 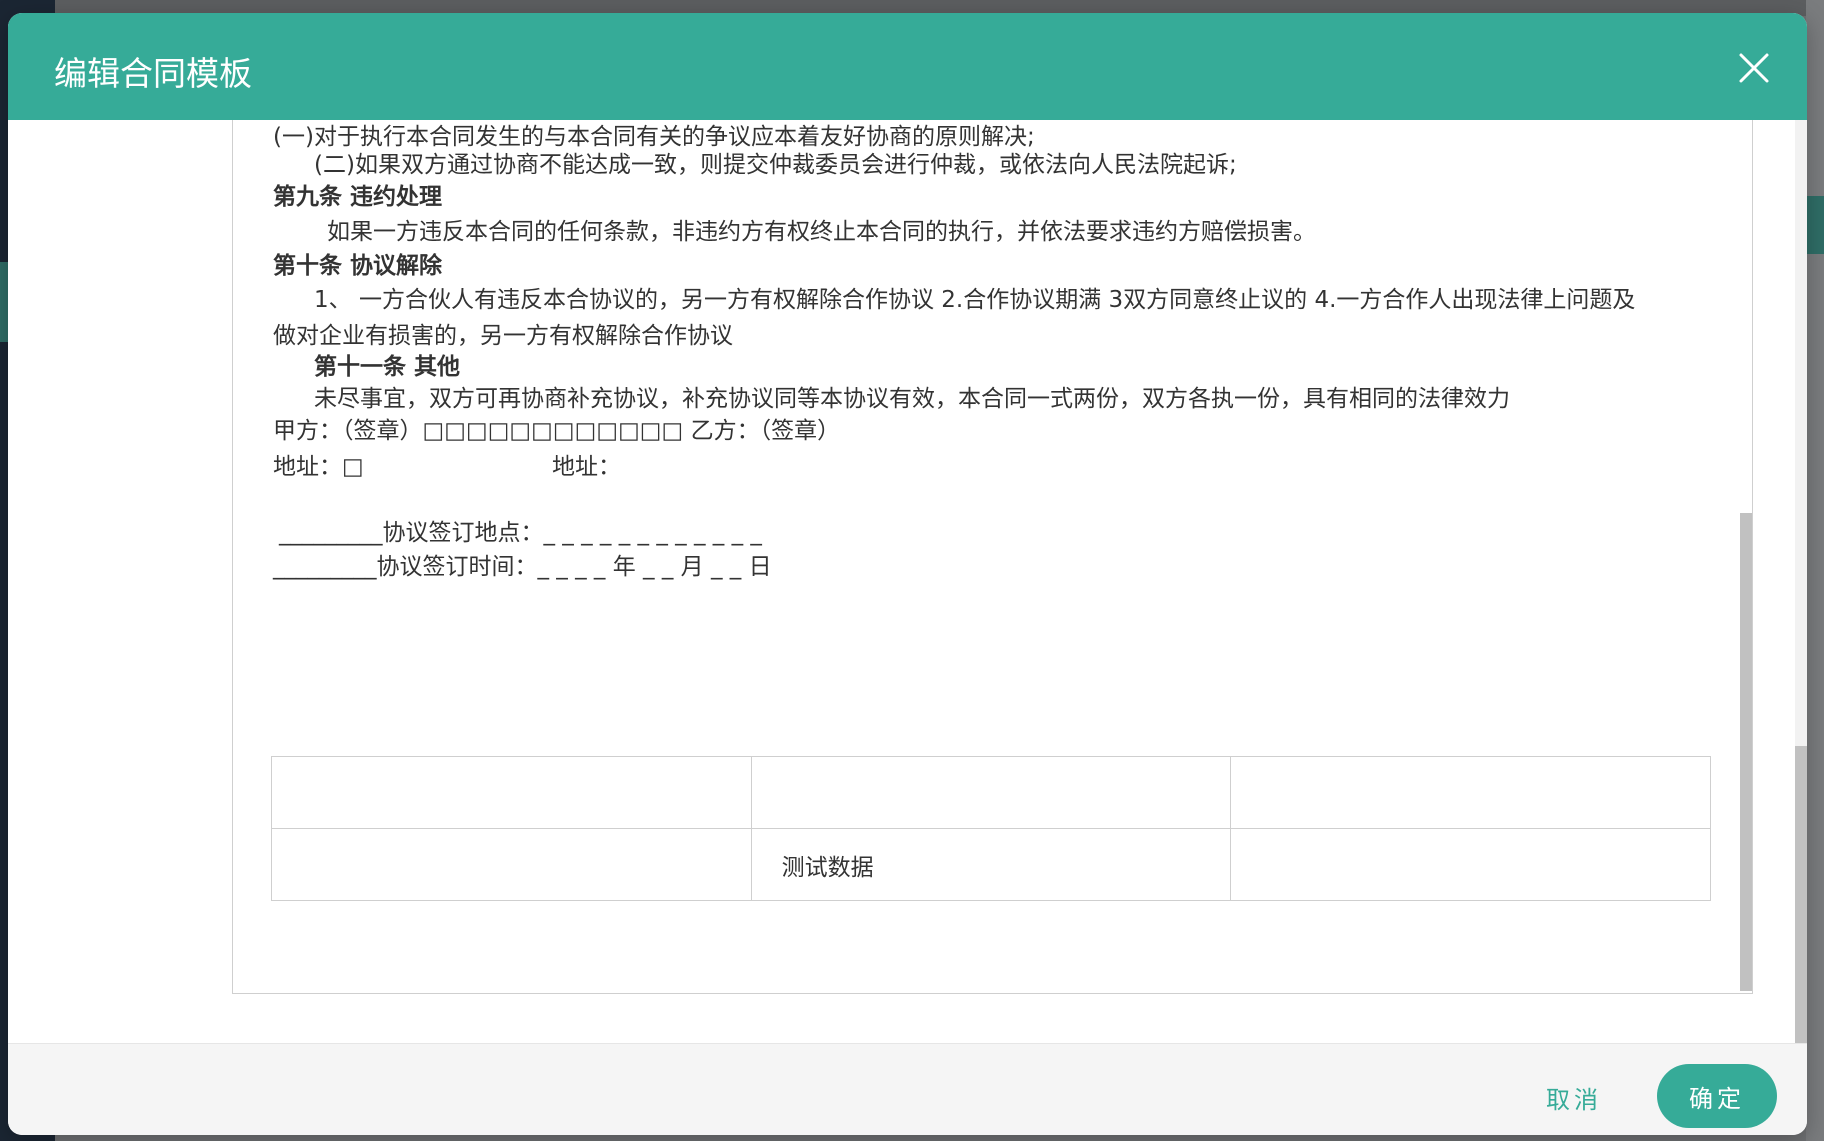 I want to click on contract-table: 测试数据, so click(x=991, y=828).